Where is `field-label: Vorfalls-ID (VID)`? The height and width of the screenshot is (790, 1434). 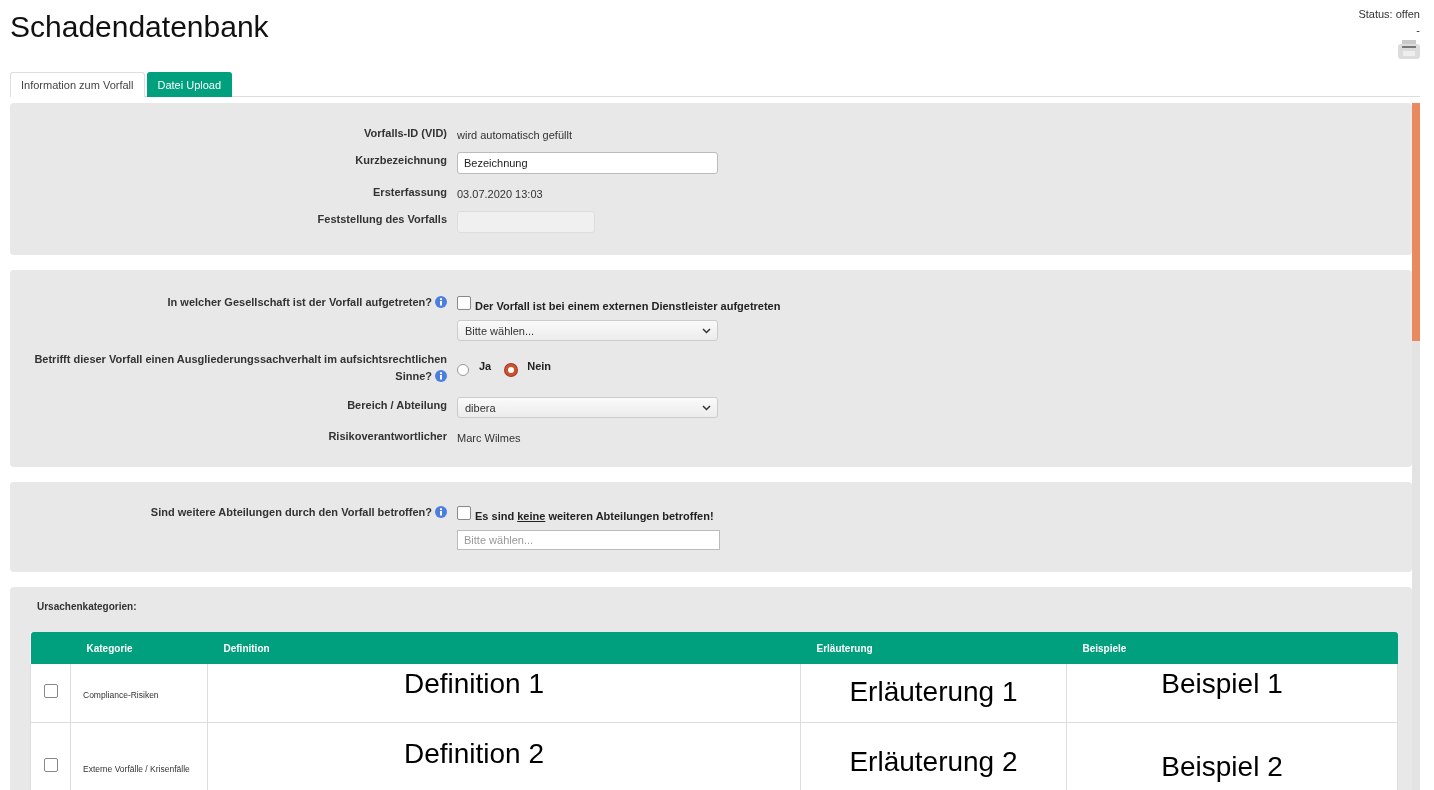
field-label: Vorfalls-ID (VID) is located at coordinates (405, 133).